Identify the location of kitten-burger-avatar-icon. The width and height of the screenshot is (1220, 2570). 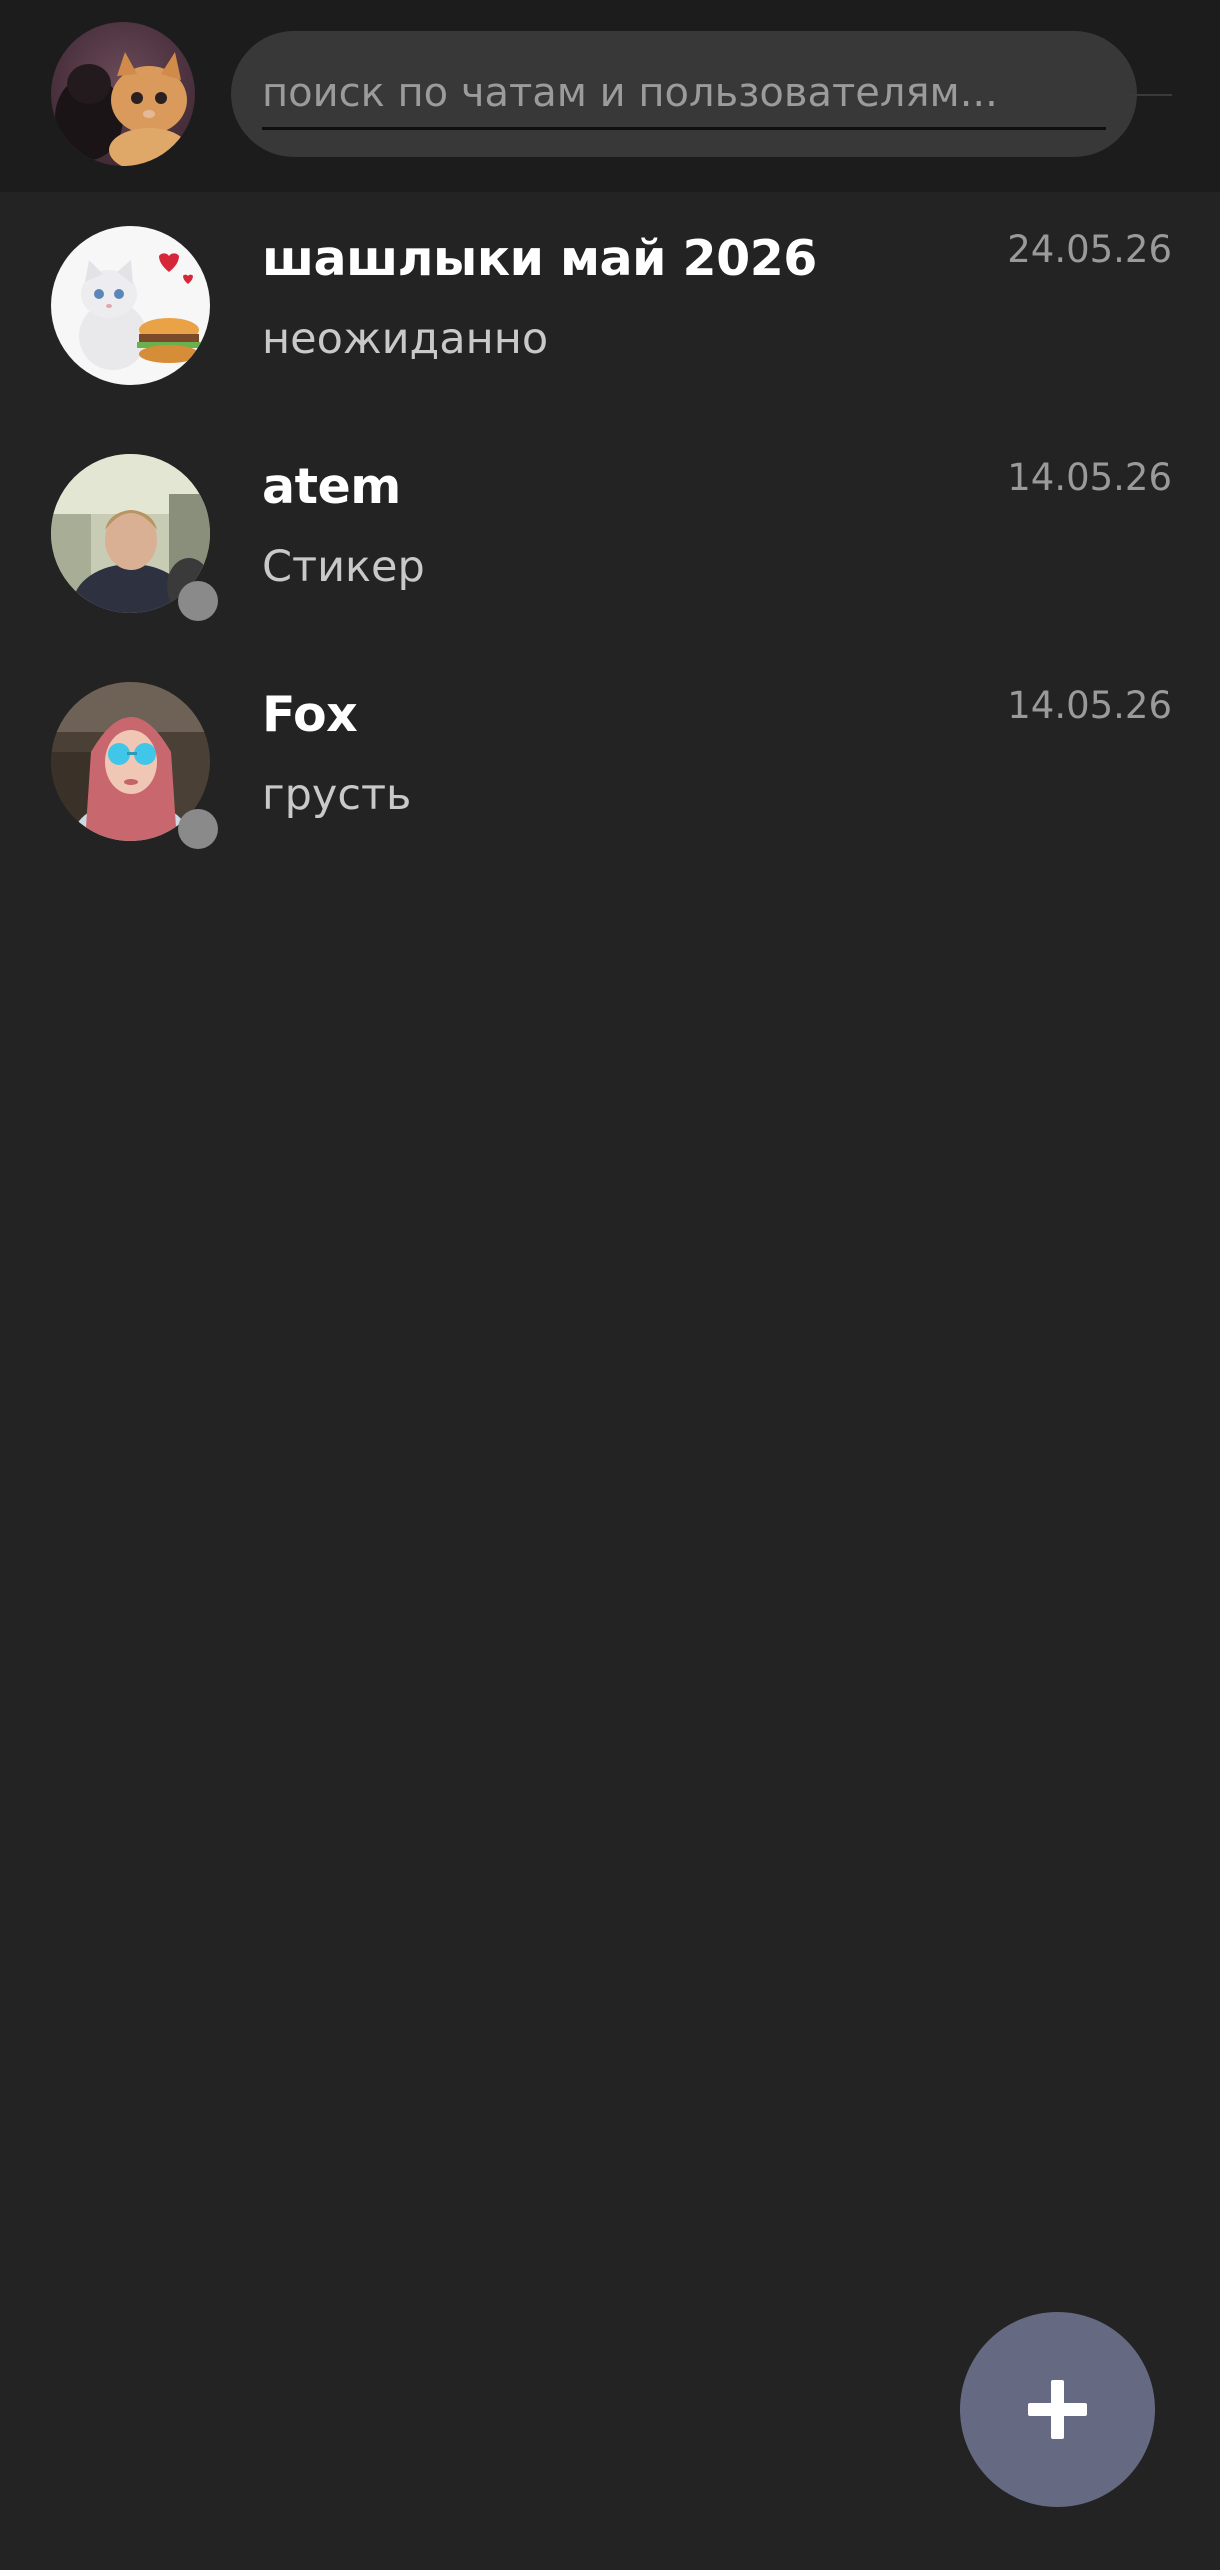
(130, 305).